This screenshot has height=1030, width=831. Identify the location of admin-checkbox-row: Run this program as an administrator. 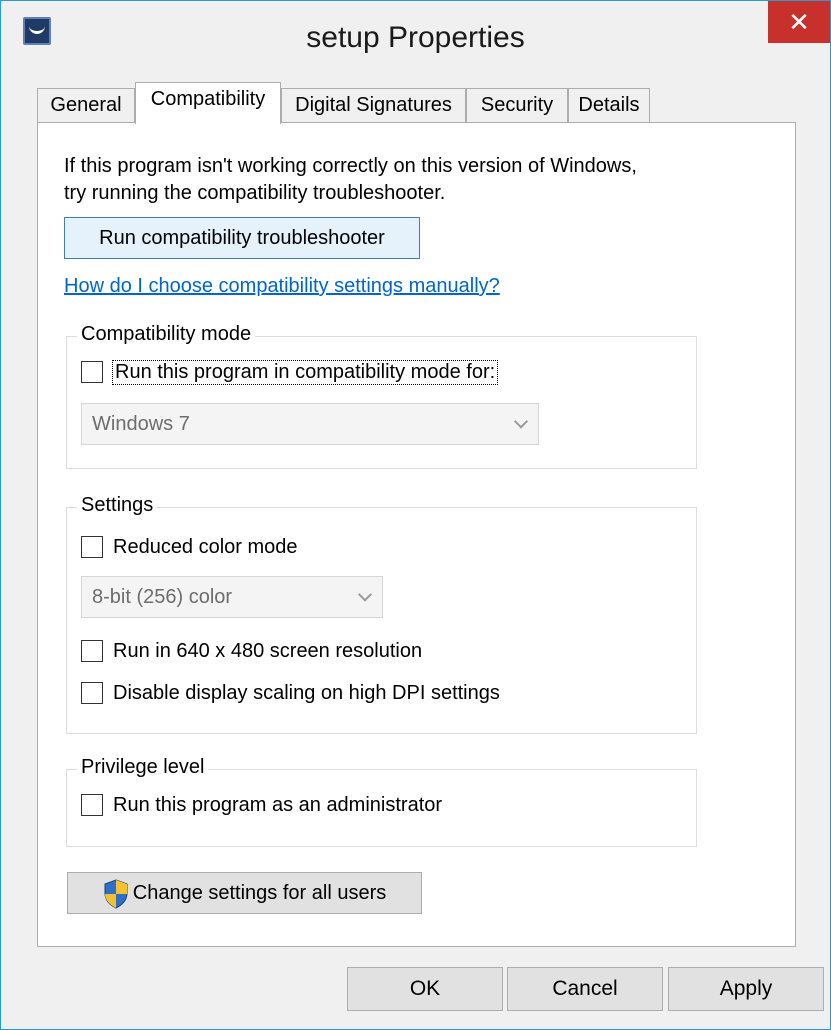
(261, 805).